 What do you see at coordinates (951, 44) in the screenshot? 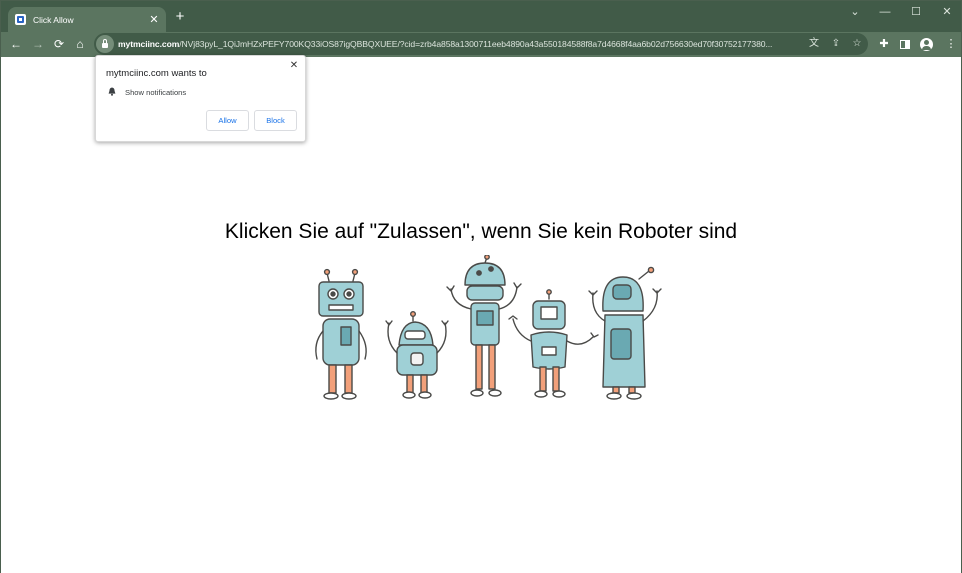
I see `more-menu-icon: ⋮` at bounding box center [951, 44].